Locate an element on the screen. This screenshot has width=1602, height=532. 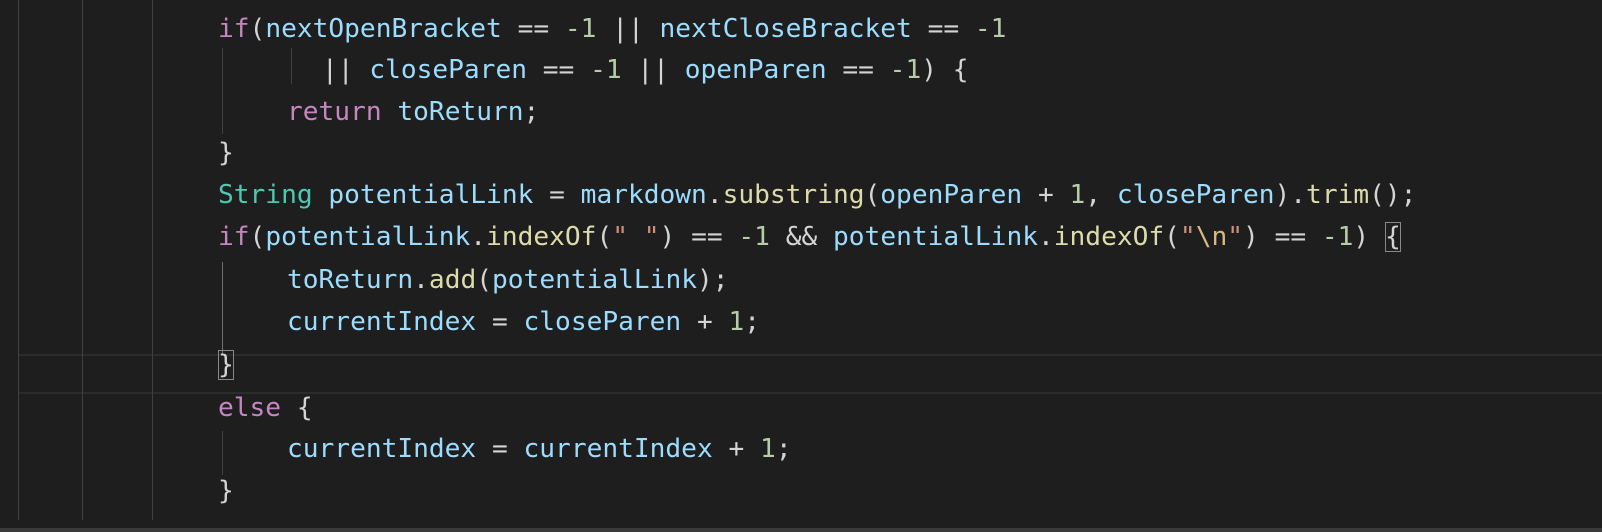
code-token: nextOpenBracket is located at coordinates (383, 29).